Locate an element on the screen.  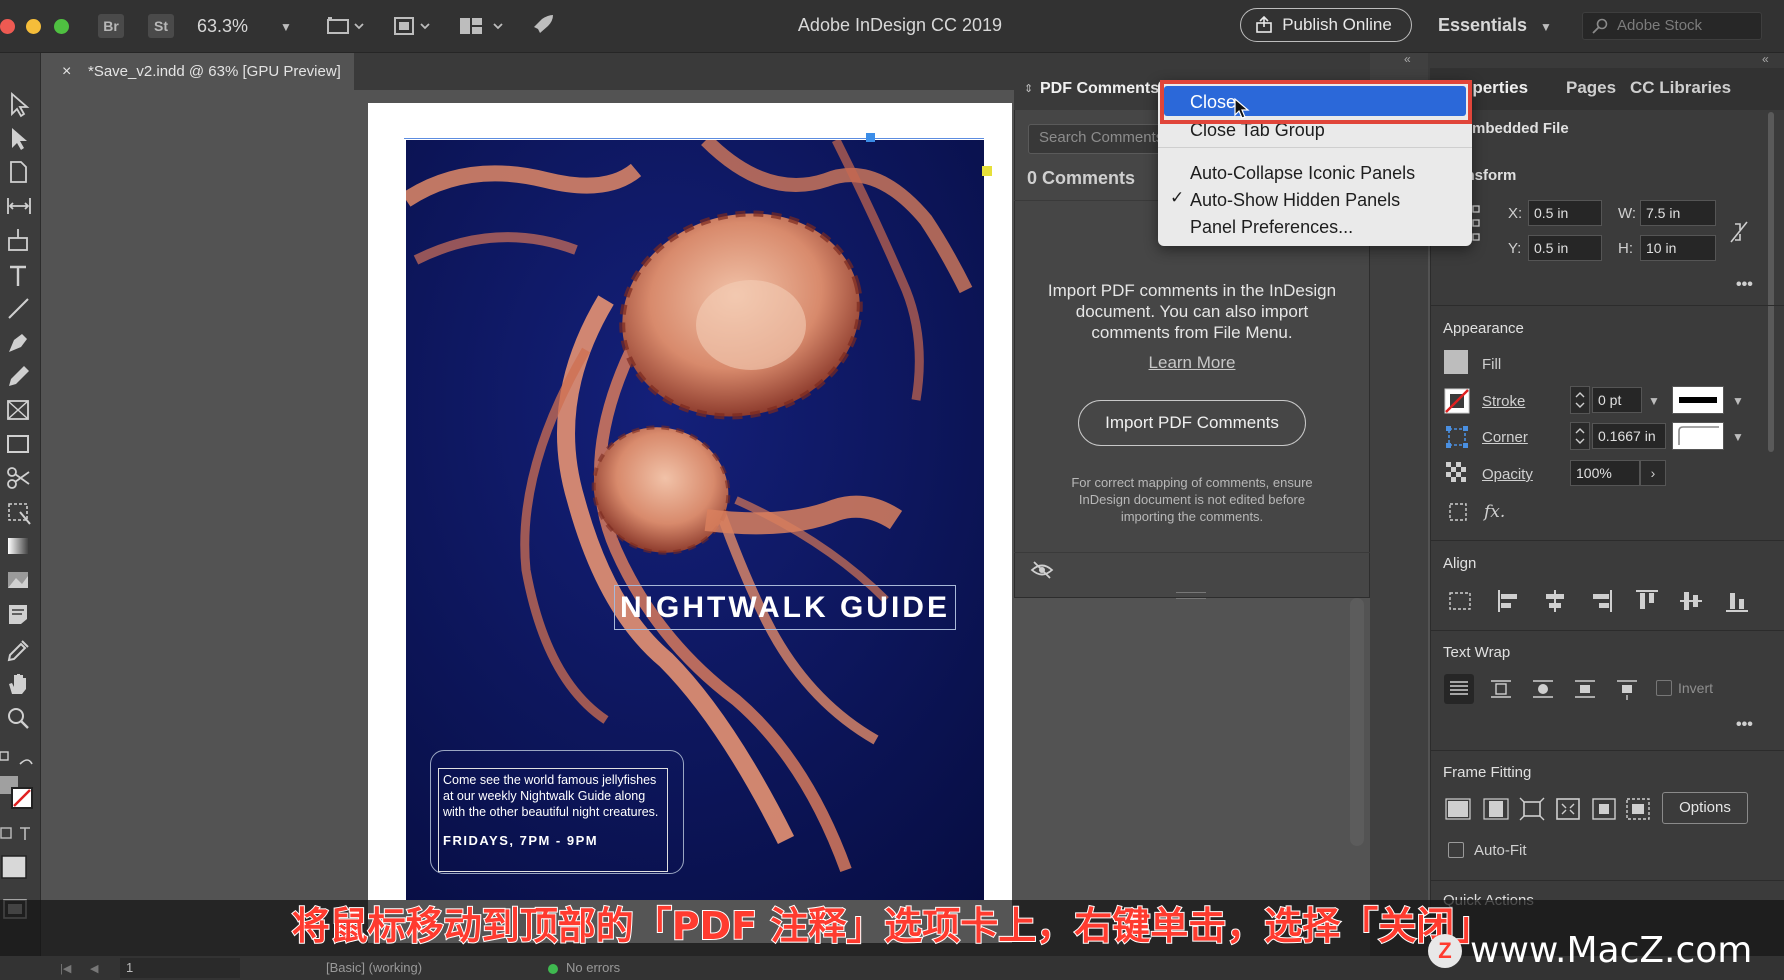
pdf-comments-tab: PDF Comments is located at coordinates (1099, 89).